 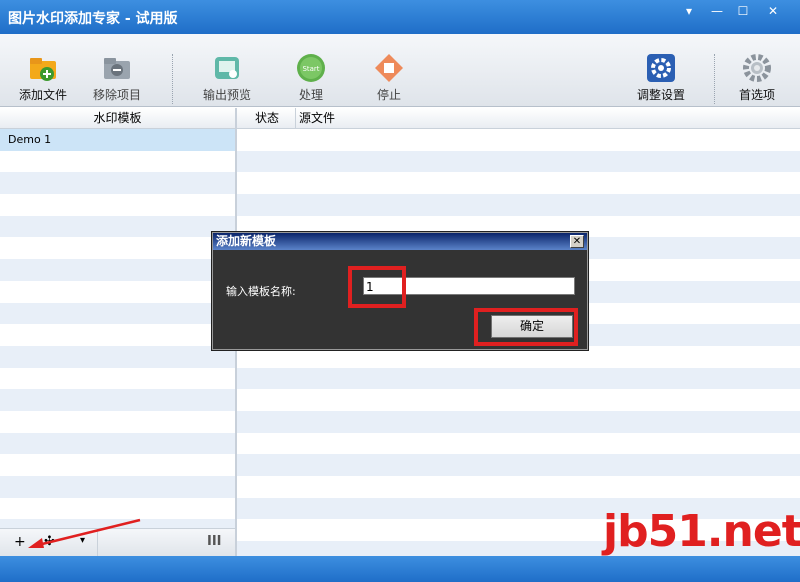 I want to click on options-button: 首选项, so click(x=757, y=77).